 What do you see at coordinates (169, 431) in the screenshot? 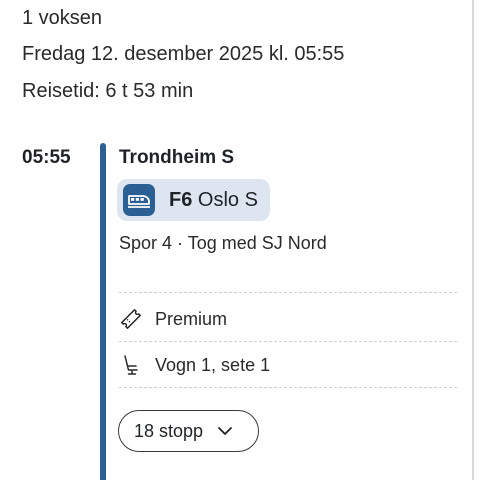
I see `stops-label: 18 stopp` at bounding box center [169, 431].